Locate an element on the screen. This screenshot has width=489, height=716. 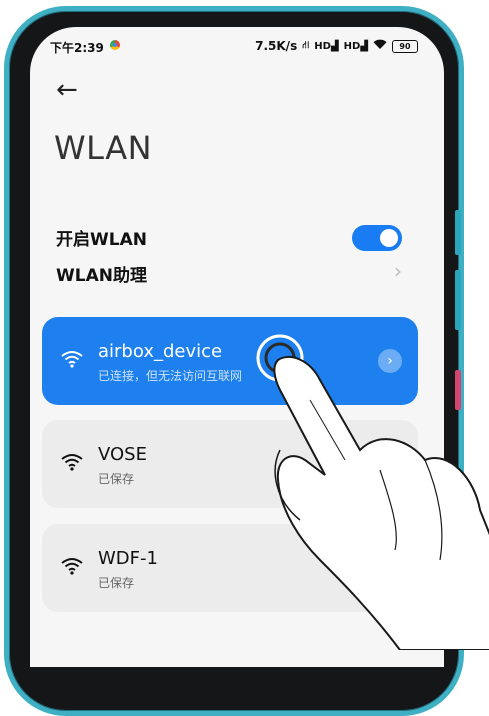
status-time: 下午2:39 is located at coordinates (77, 48).